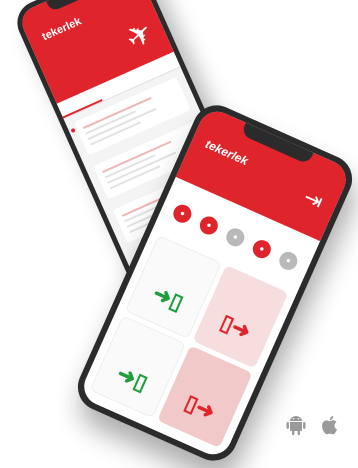  What do you see at coordinates (78, 6) in the screenshot?
I see `back-phone-notch` at bounding box center [78, 6].